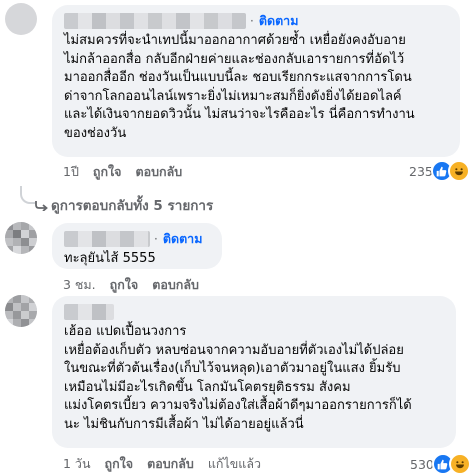  What do you see at coordinates (71, 172) in the screenshot?
I see `timestamp: 1ปี` at bounding box center [71, 172].